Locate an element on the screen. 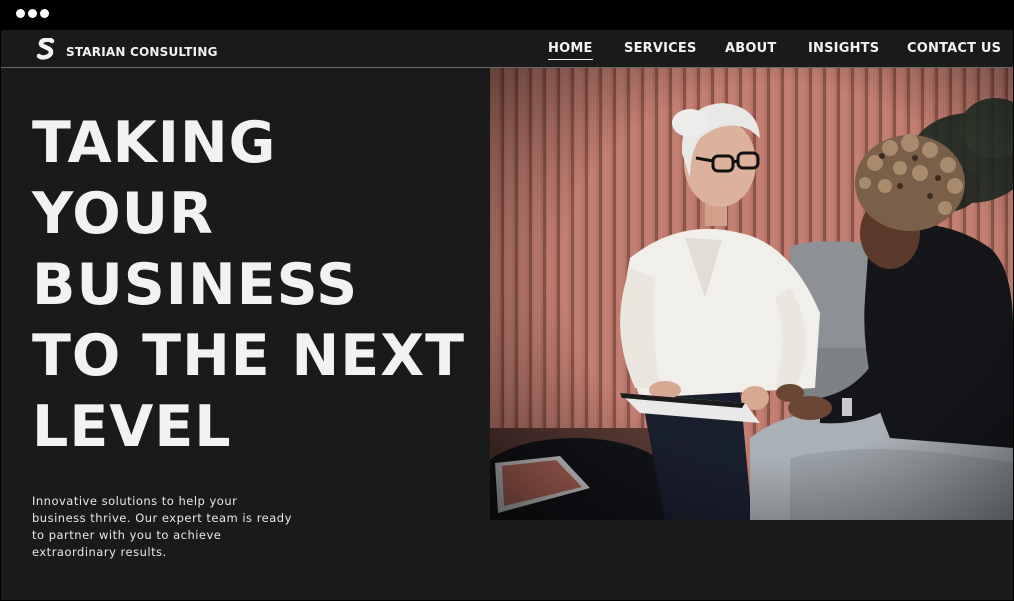 The width and height of the screenshot is (1014, 601). headline-line: TO THE NEXT is located at coordinates (249, 356).